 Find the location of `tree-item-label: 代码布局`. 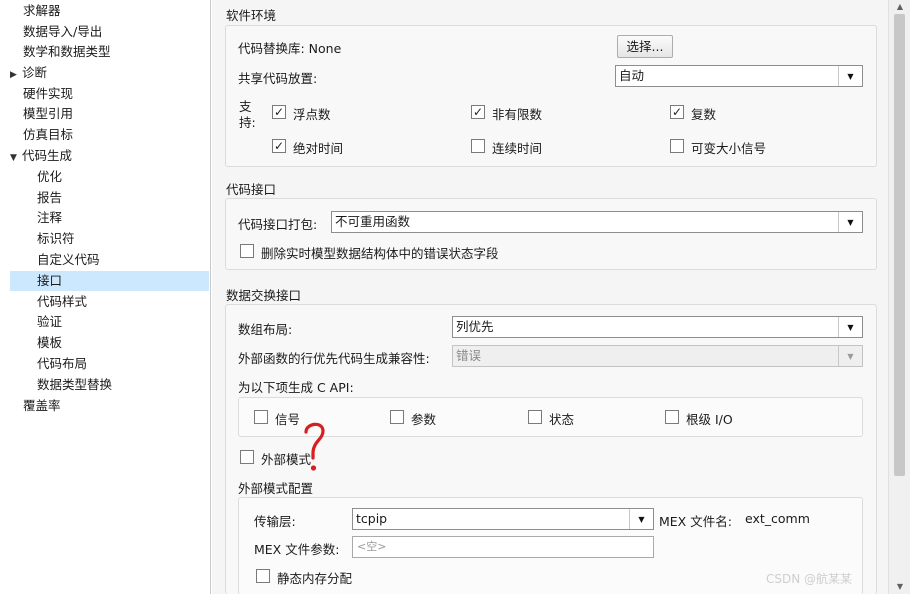

tree-item-label: 代码布局 is located at coordinates (62, 363).